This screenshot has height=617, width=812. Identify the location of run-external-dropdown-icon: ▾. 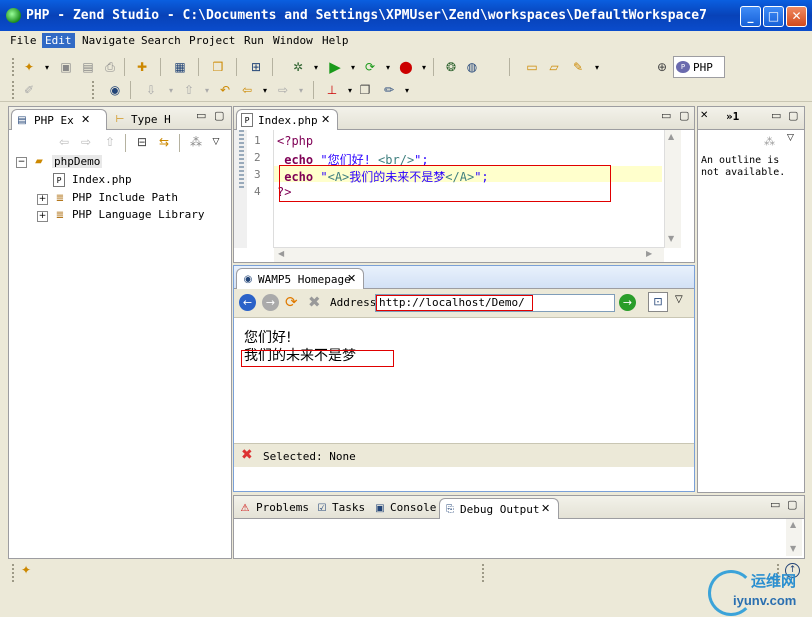
(388, 67).